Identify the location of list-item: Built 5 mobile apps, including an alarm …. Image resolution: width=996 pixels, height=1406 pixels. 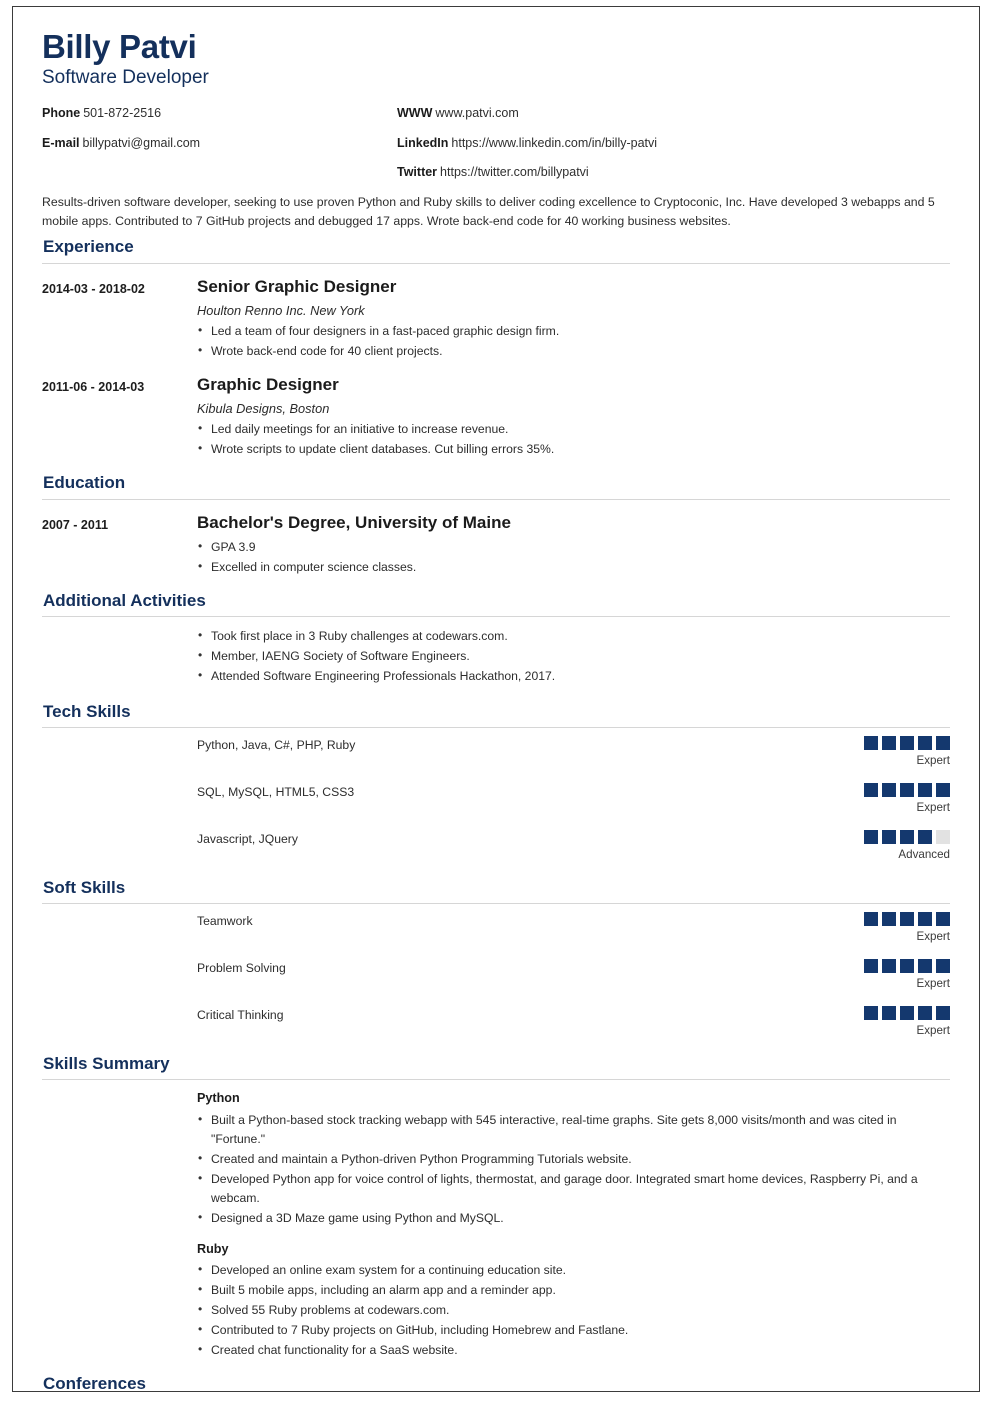
(573, 1290).